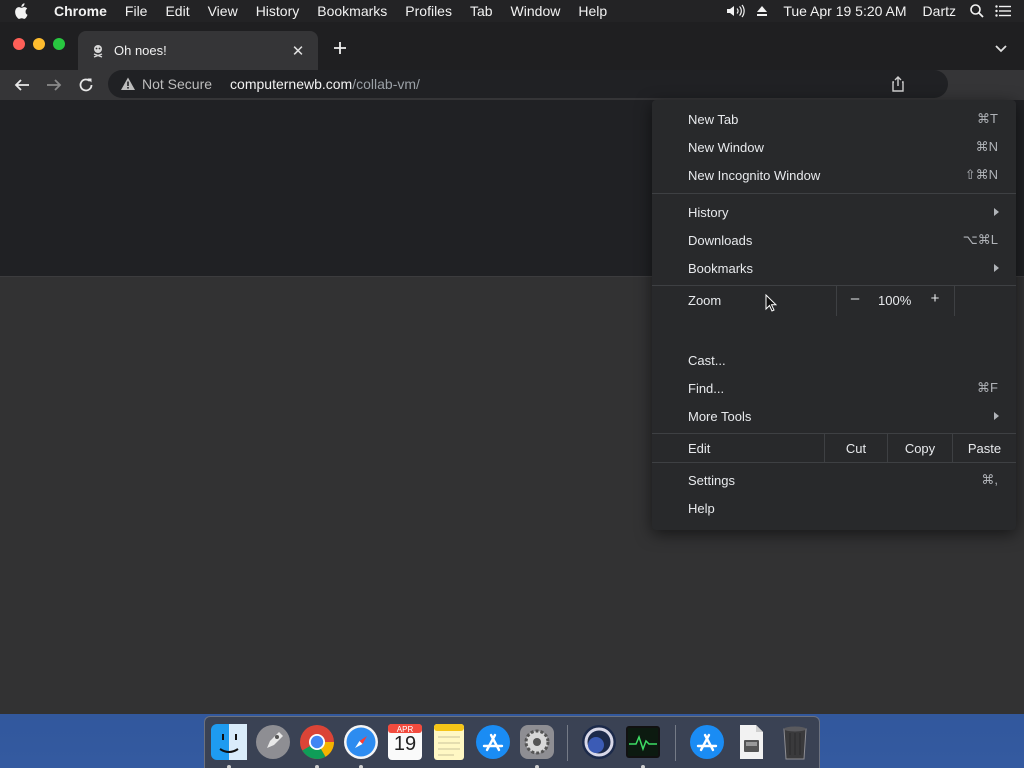 Image resolution: width=1024 pixels, height=768 pixels. Describe the element at coordinates (536, 11) in the screenshot. I see `menu-window: Window` at that location.